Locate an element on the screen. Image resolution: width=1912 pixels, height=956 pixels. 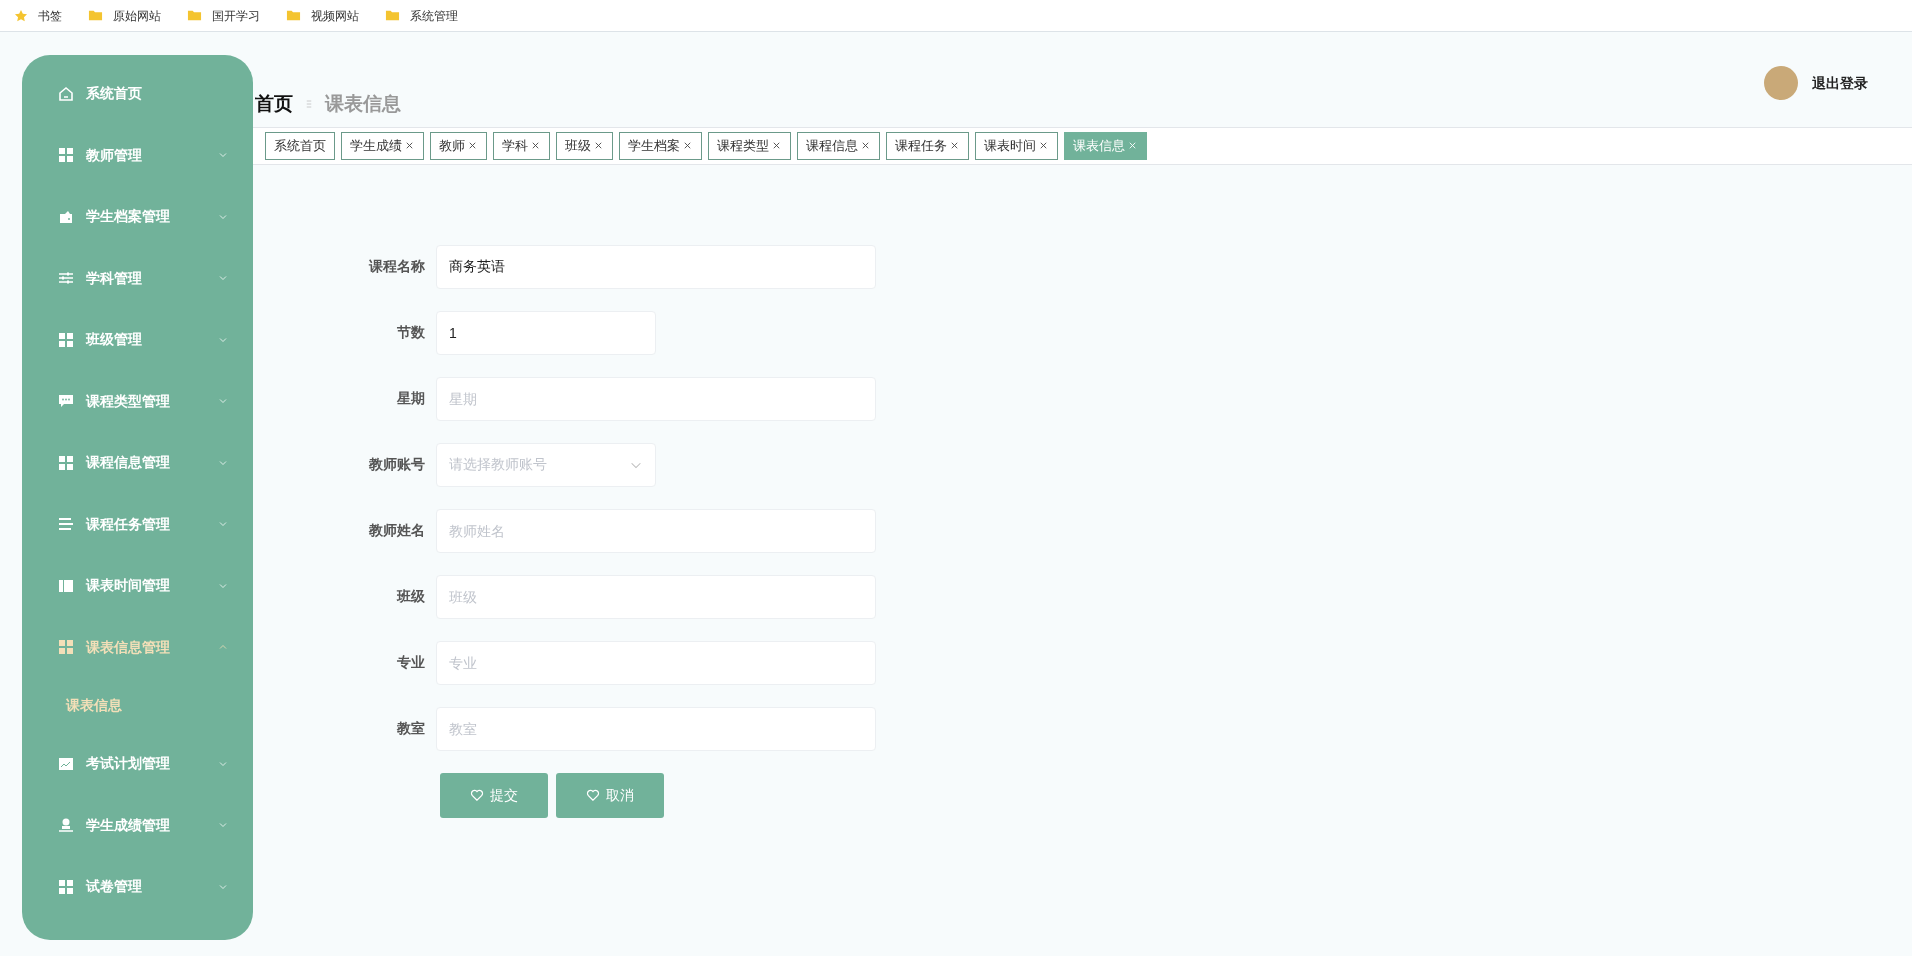
input-field: 1 is located at coordinates (546, 332).